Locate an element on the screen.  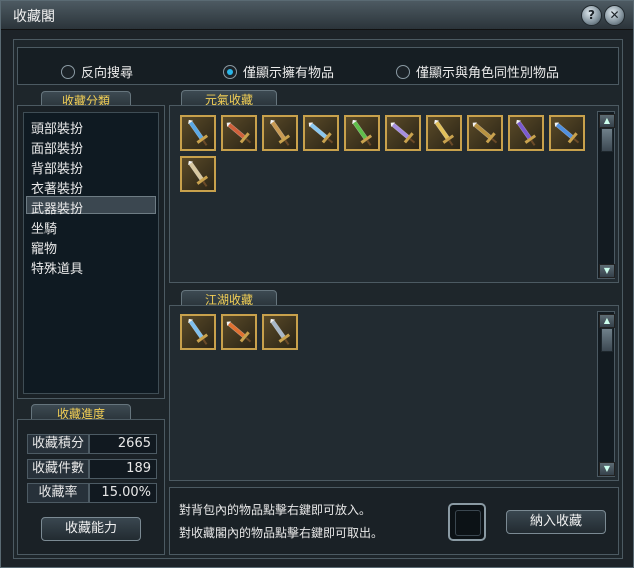
filter-owned-only: 僅顯示擁有物品 is located at coordinates (278, 71).